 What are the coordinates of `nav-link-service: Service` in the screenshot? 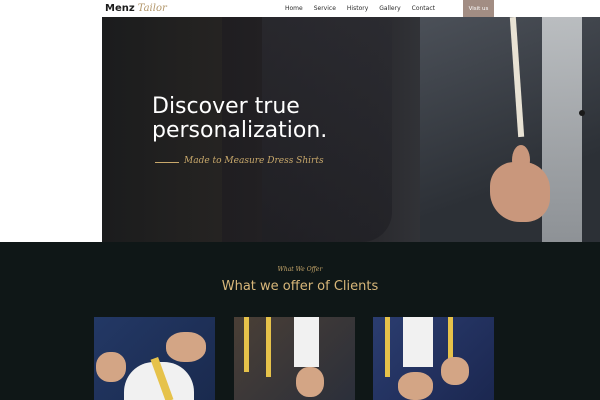 It's located at (325, 8).